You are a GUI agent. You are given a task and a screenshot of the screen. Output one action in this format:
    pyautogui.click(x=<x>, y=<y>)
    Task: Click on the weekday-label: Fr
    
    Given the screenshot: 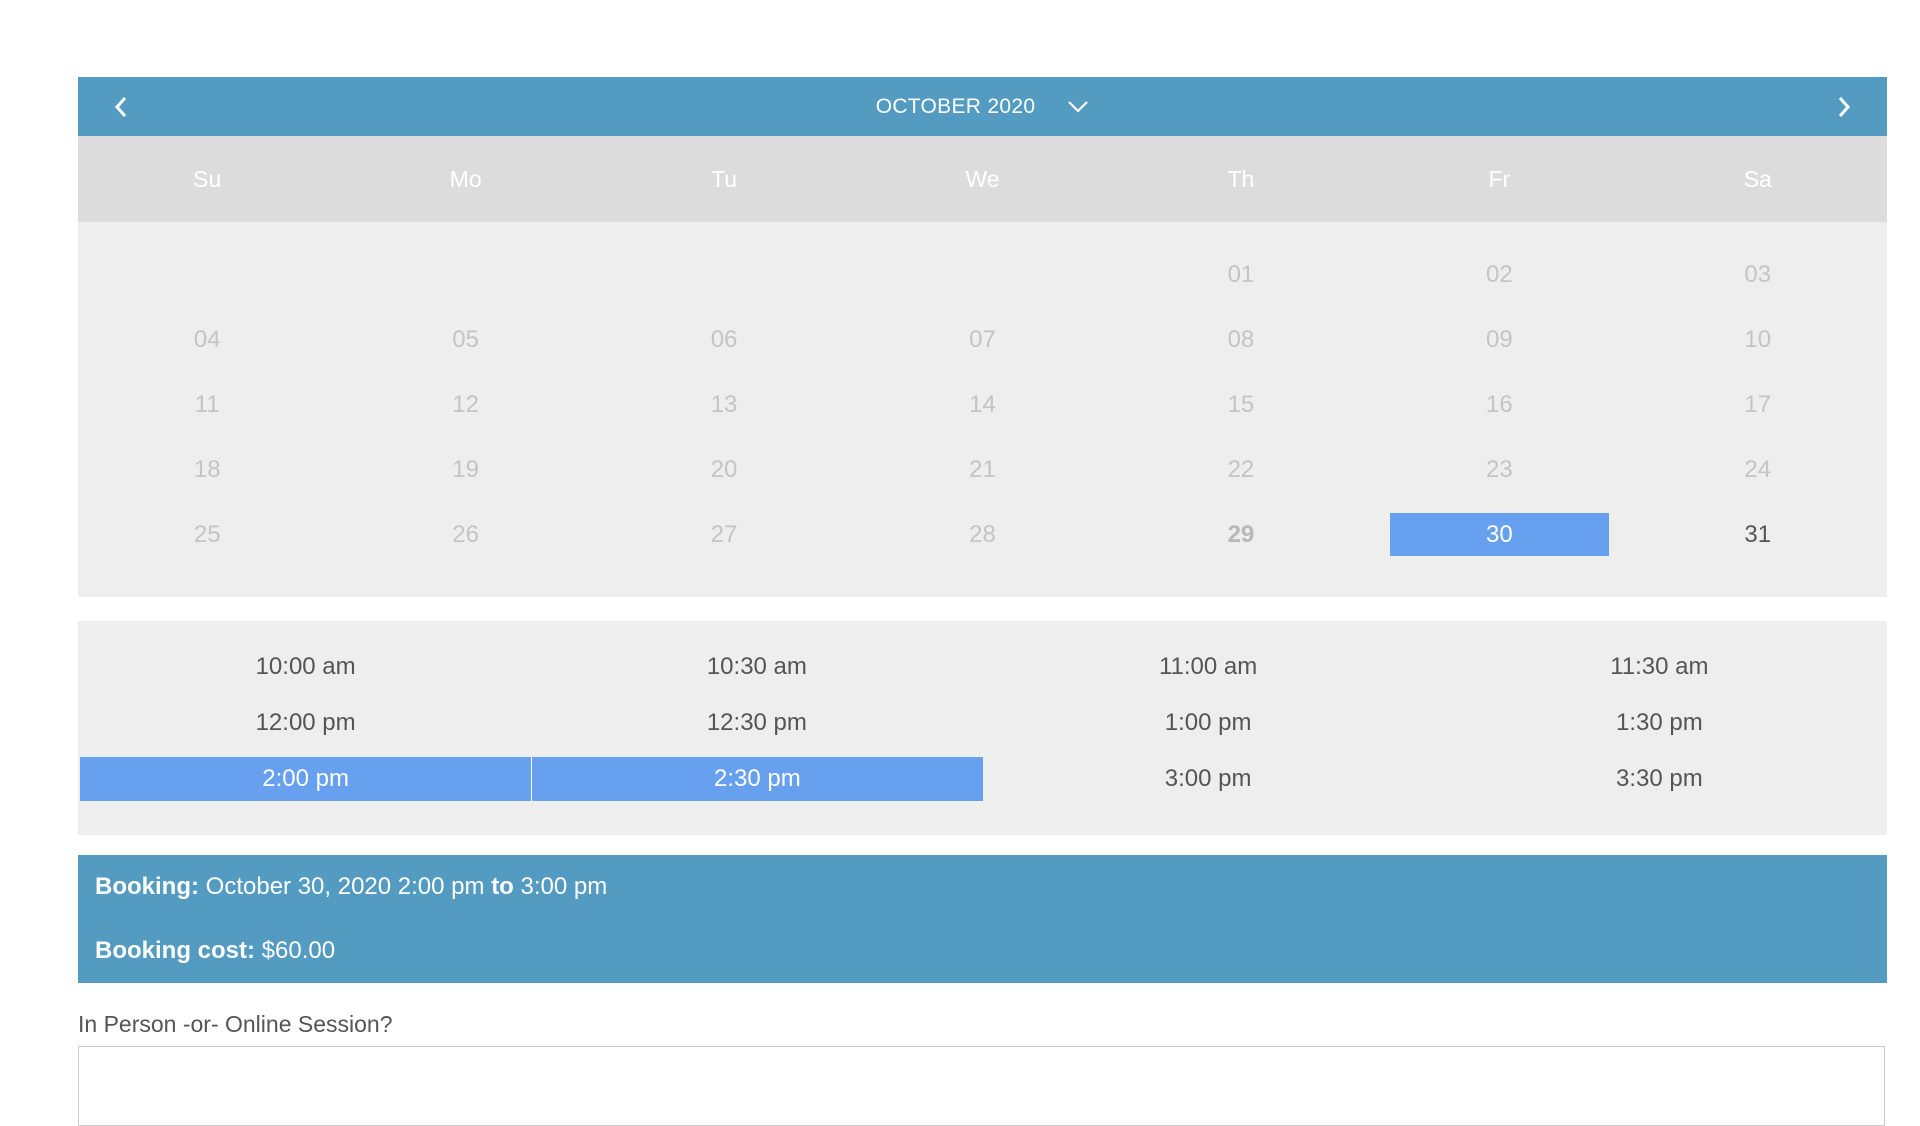 What is the action you would take?
    pyautogui.click(x=1499, y=178)
    